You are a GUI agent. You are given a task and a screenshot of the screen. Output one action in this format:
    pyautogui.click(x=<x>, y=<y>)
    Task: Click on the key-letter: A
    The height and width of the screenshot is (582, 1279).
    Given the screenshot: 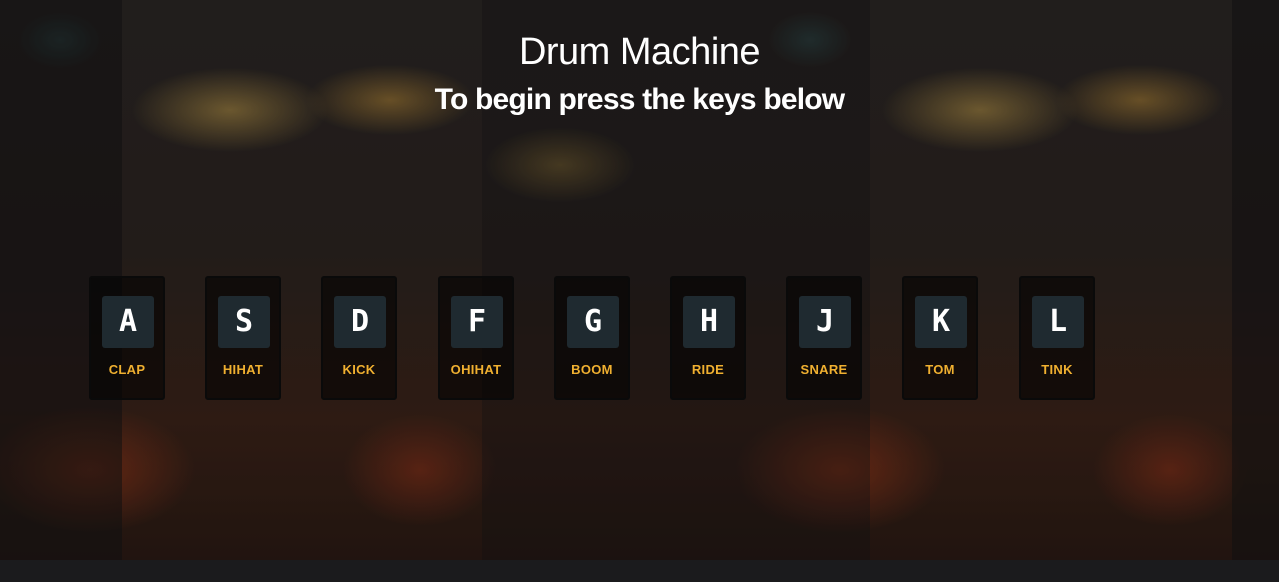 What is the action you would take?
    pyautogui.click(x=128, y=322)
    